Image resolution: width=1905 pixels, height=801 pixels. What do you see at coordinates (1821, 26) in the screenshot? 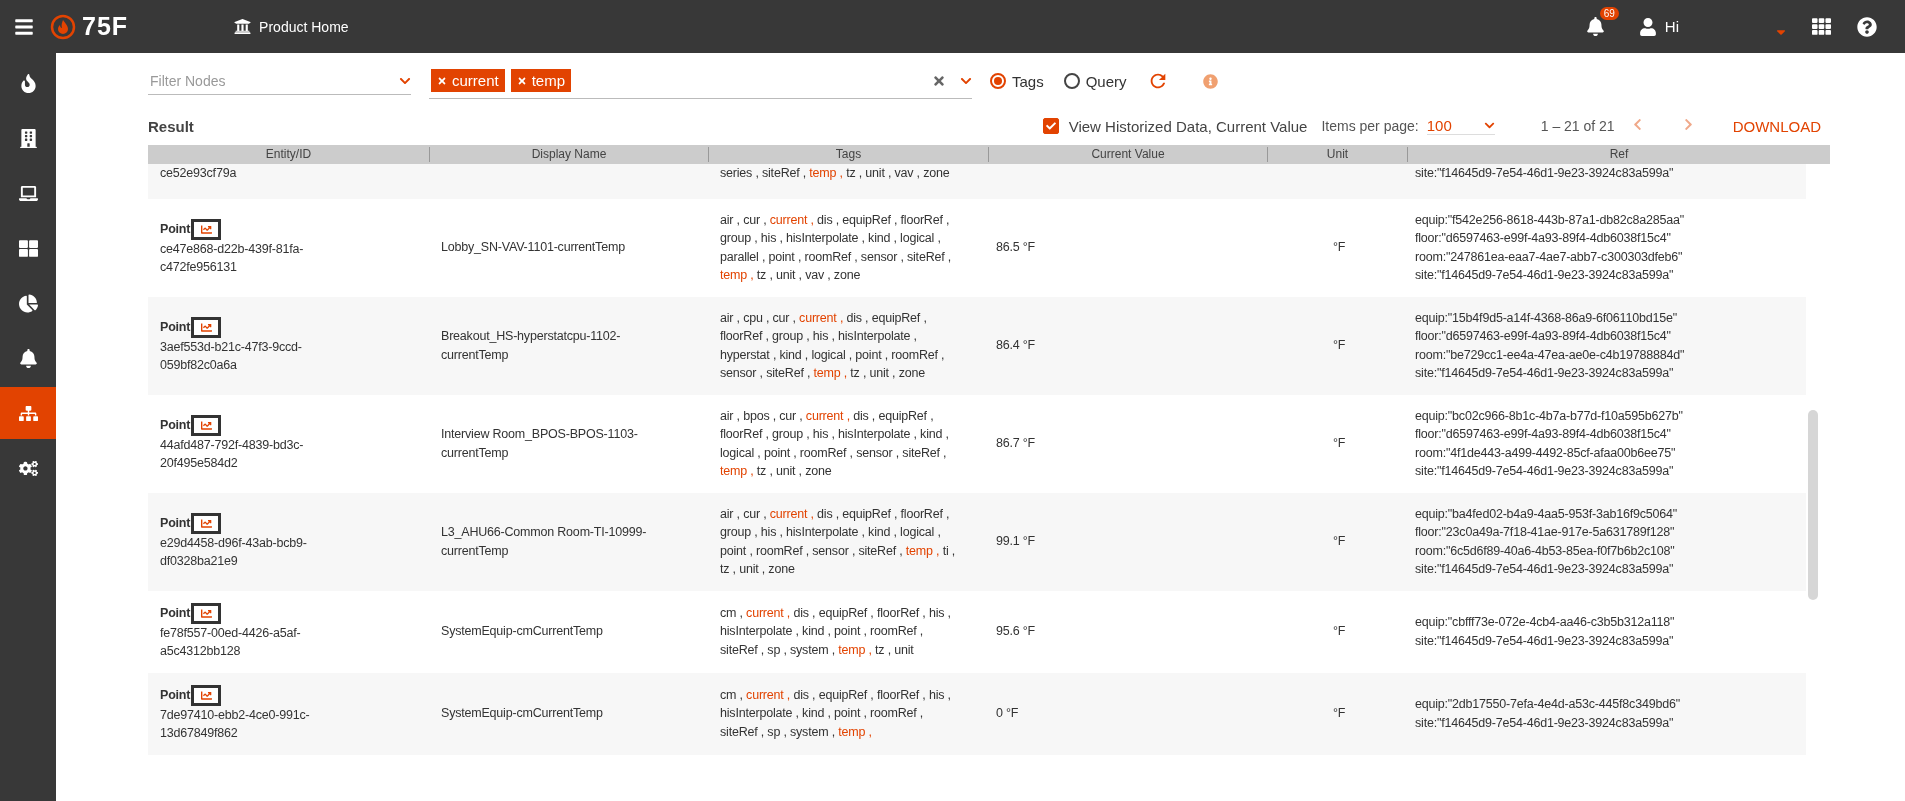
I see `apps-icon` at bounding box center [1821, 26].